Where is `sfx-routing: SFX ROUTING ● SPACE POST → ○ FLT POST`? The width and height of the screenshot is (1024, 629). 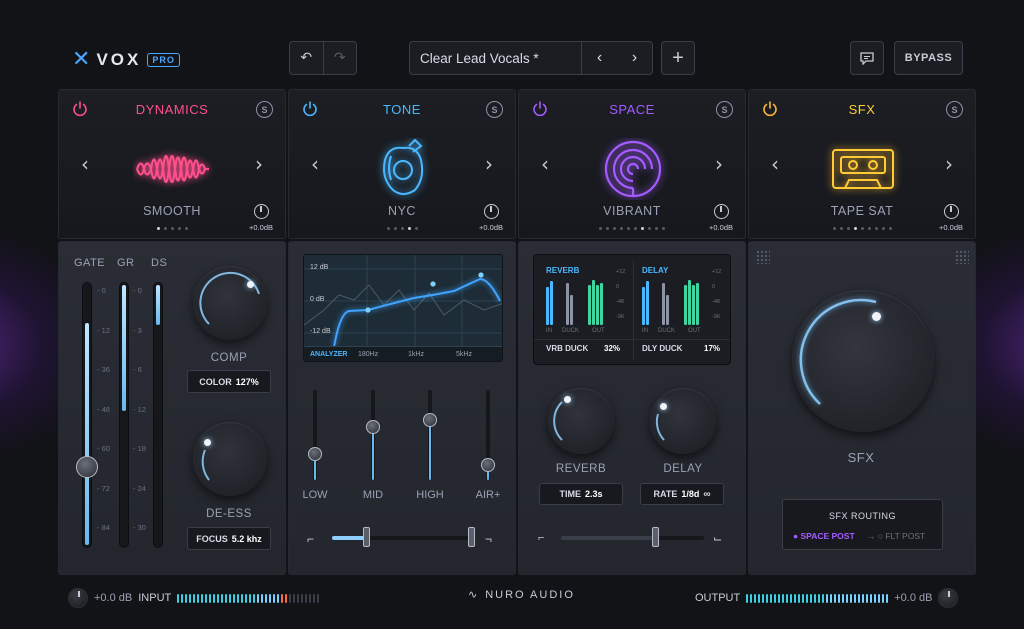 sfx-routing: SFX ROUTING ● SPACE POST → ○ FLT POST is located at coordinates (862, 524).